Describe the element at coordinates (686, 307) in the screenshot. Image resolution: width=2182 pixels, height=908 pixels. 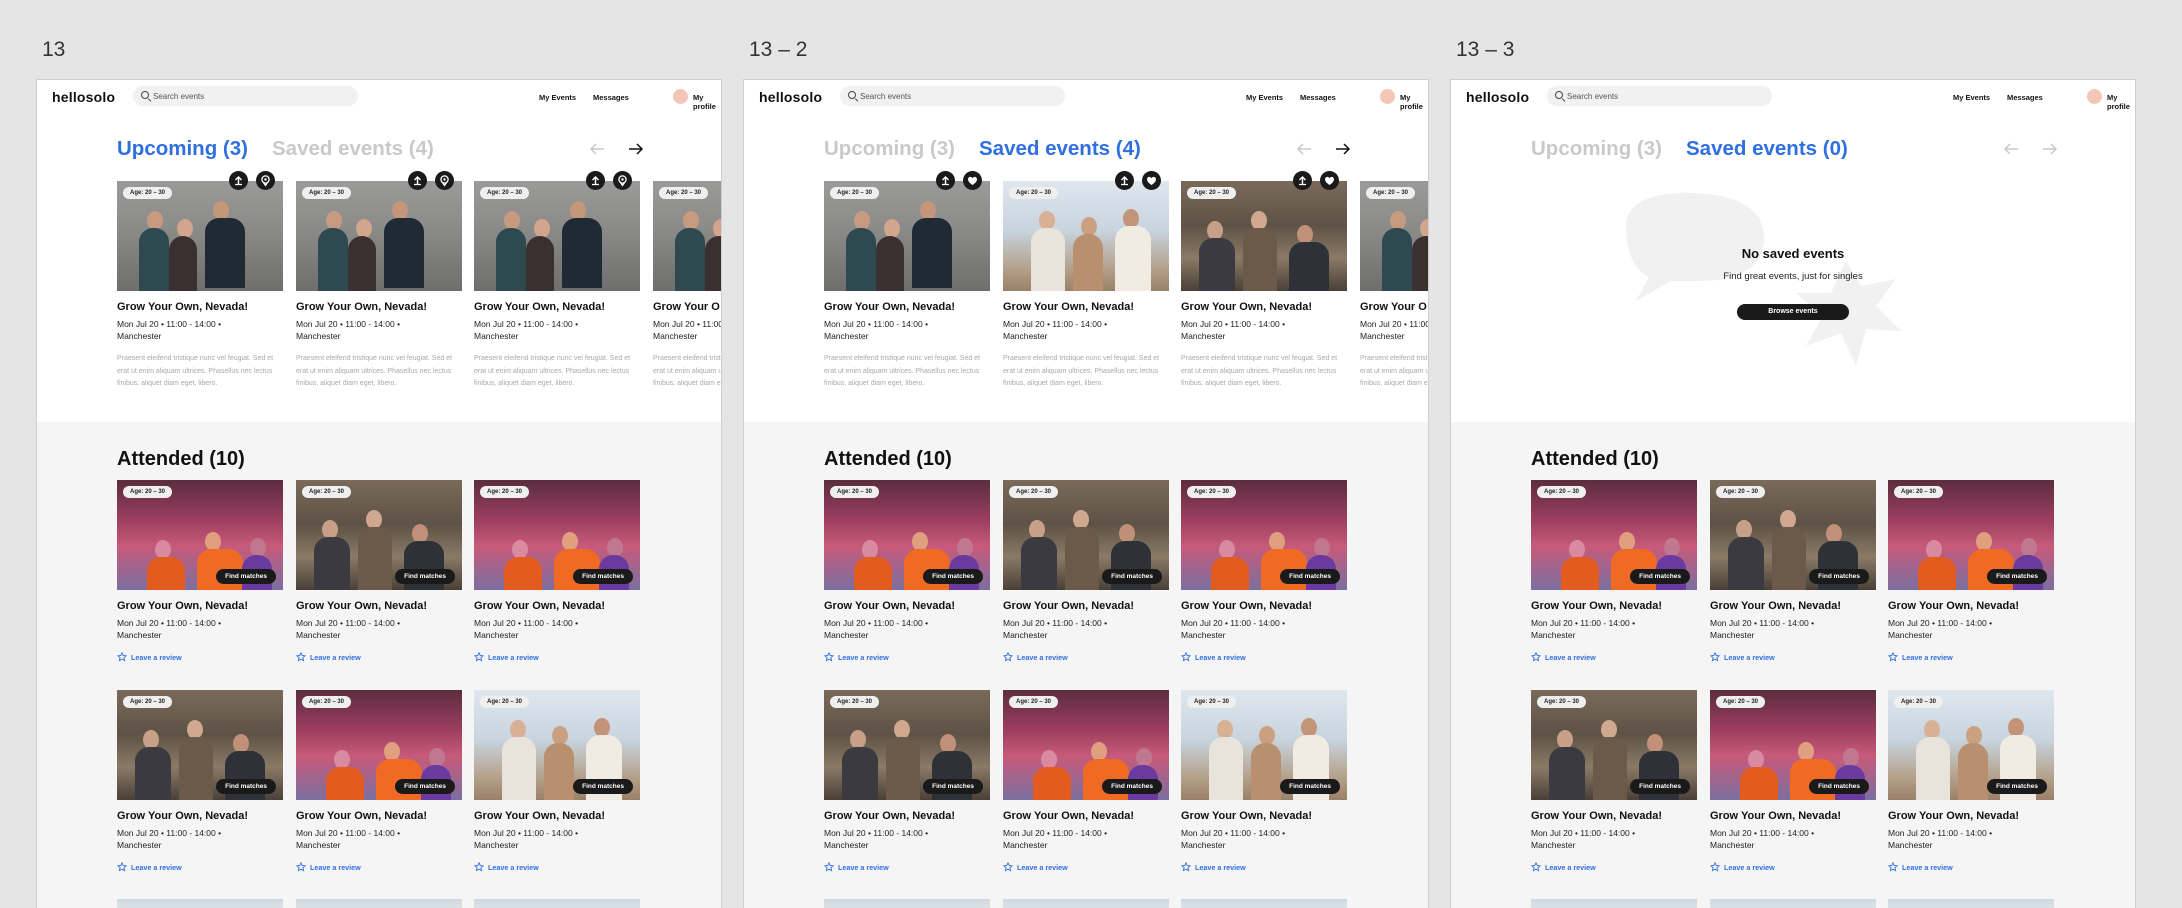
I see `event-title: Grow Your O` at that location.